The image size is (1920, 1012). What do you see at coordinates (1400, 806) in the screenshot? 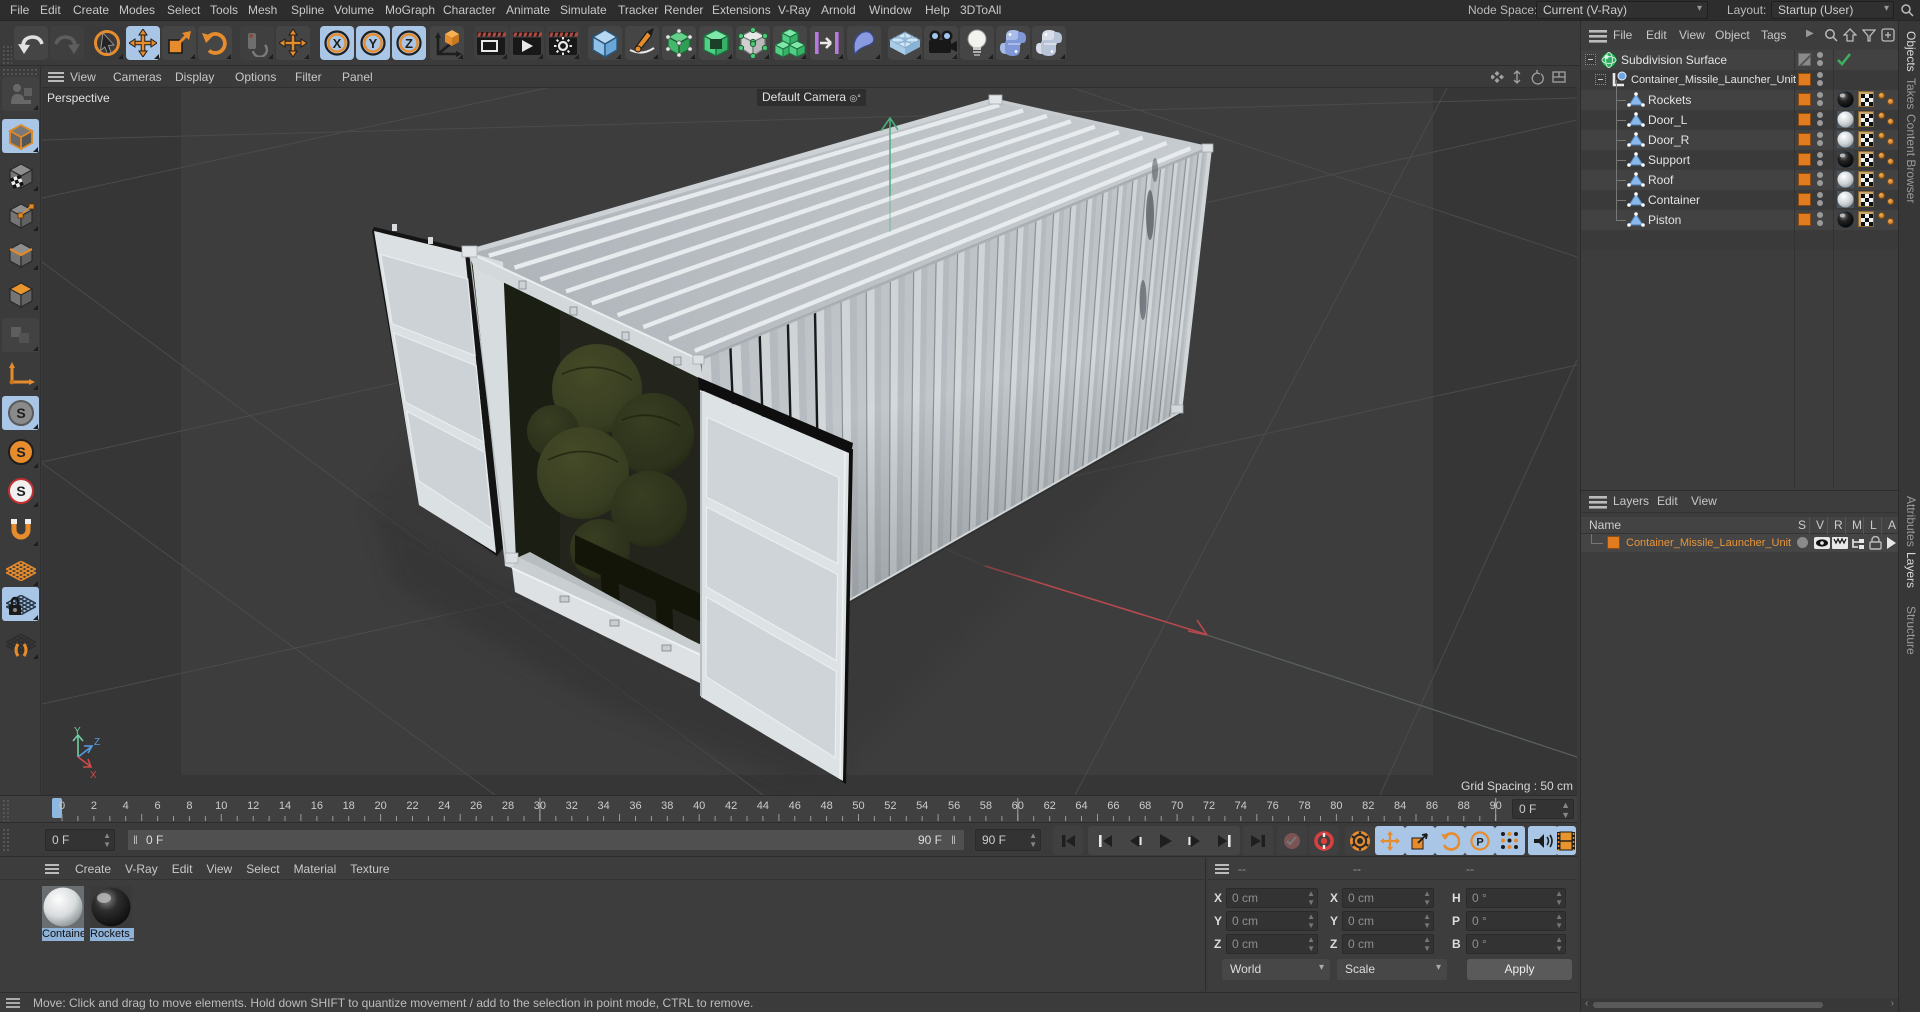
I see `svg-text: 84` at bounding box center [1400, 806].